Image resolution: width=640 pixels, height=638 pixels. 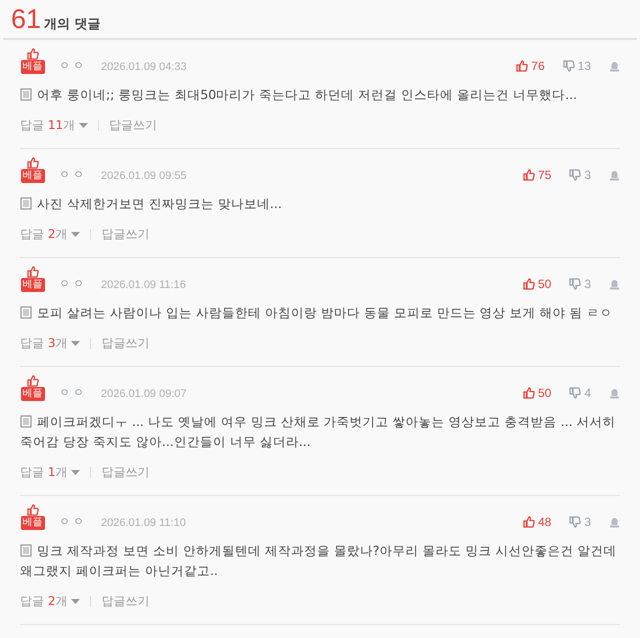 I want to click on like-button: 76, so click(x=530, y=66).